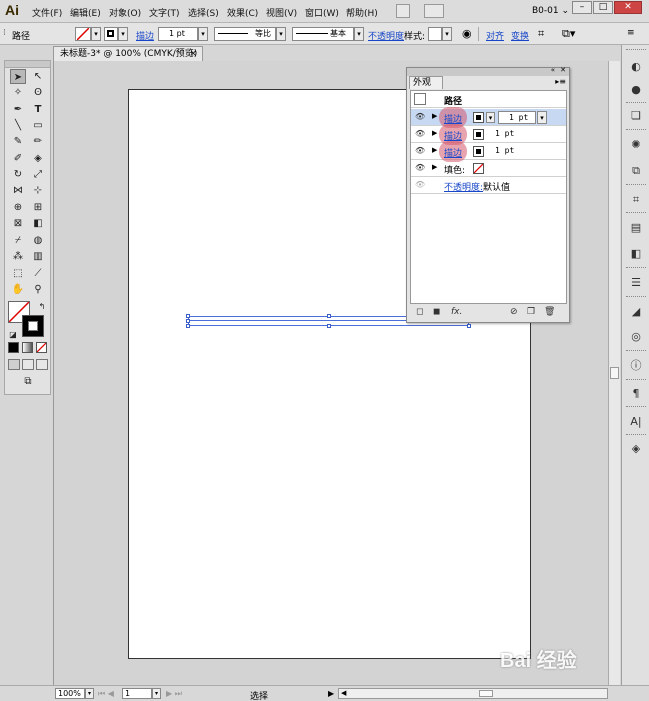 The width and height of the screenshot is (649, 701). Describe the element at coordinates (560, 81) in the screenshot. I see `panel-menu-icon: ▸≡` at that location.